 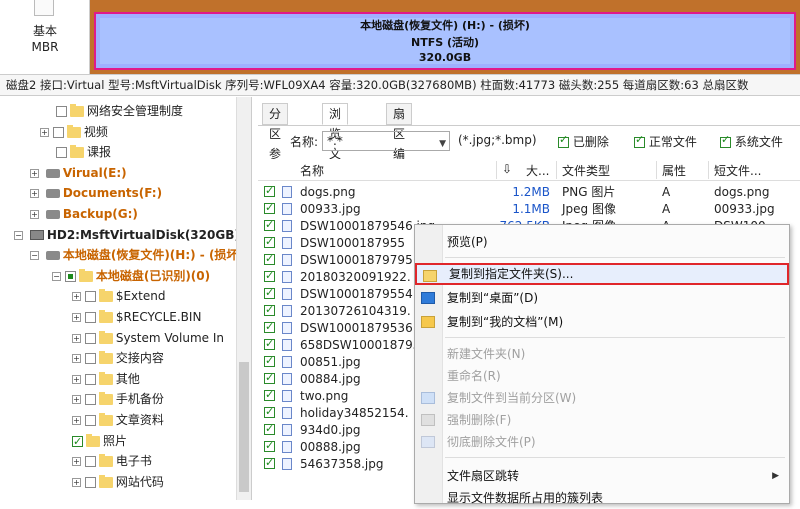 What do you see at coordinates (602, 442) in the screenshot?
I see `context-menu-item: 彻底删除文件(P)` at bounding box center [602, 442].